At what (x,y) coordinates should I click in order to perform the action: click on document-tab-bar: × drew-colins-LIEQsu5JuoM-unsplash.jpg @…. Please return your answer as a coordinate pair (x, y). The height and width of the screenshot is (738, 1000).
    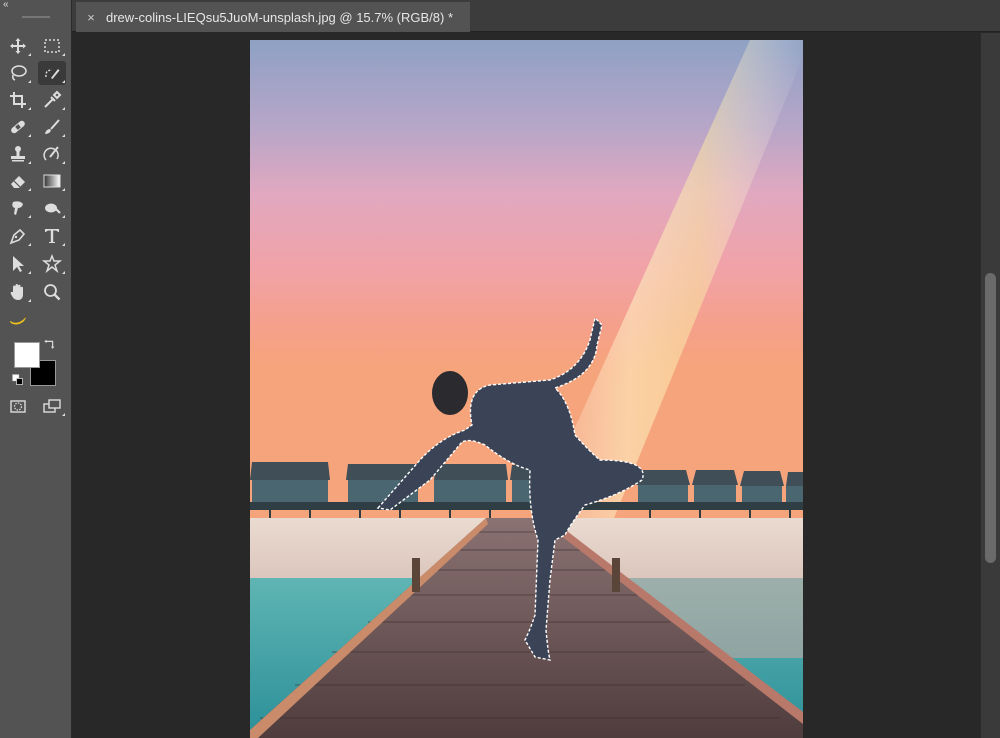
    Looking at the image, I should click on (536, 16).